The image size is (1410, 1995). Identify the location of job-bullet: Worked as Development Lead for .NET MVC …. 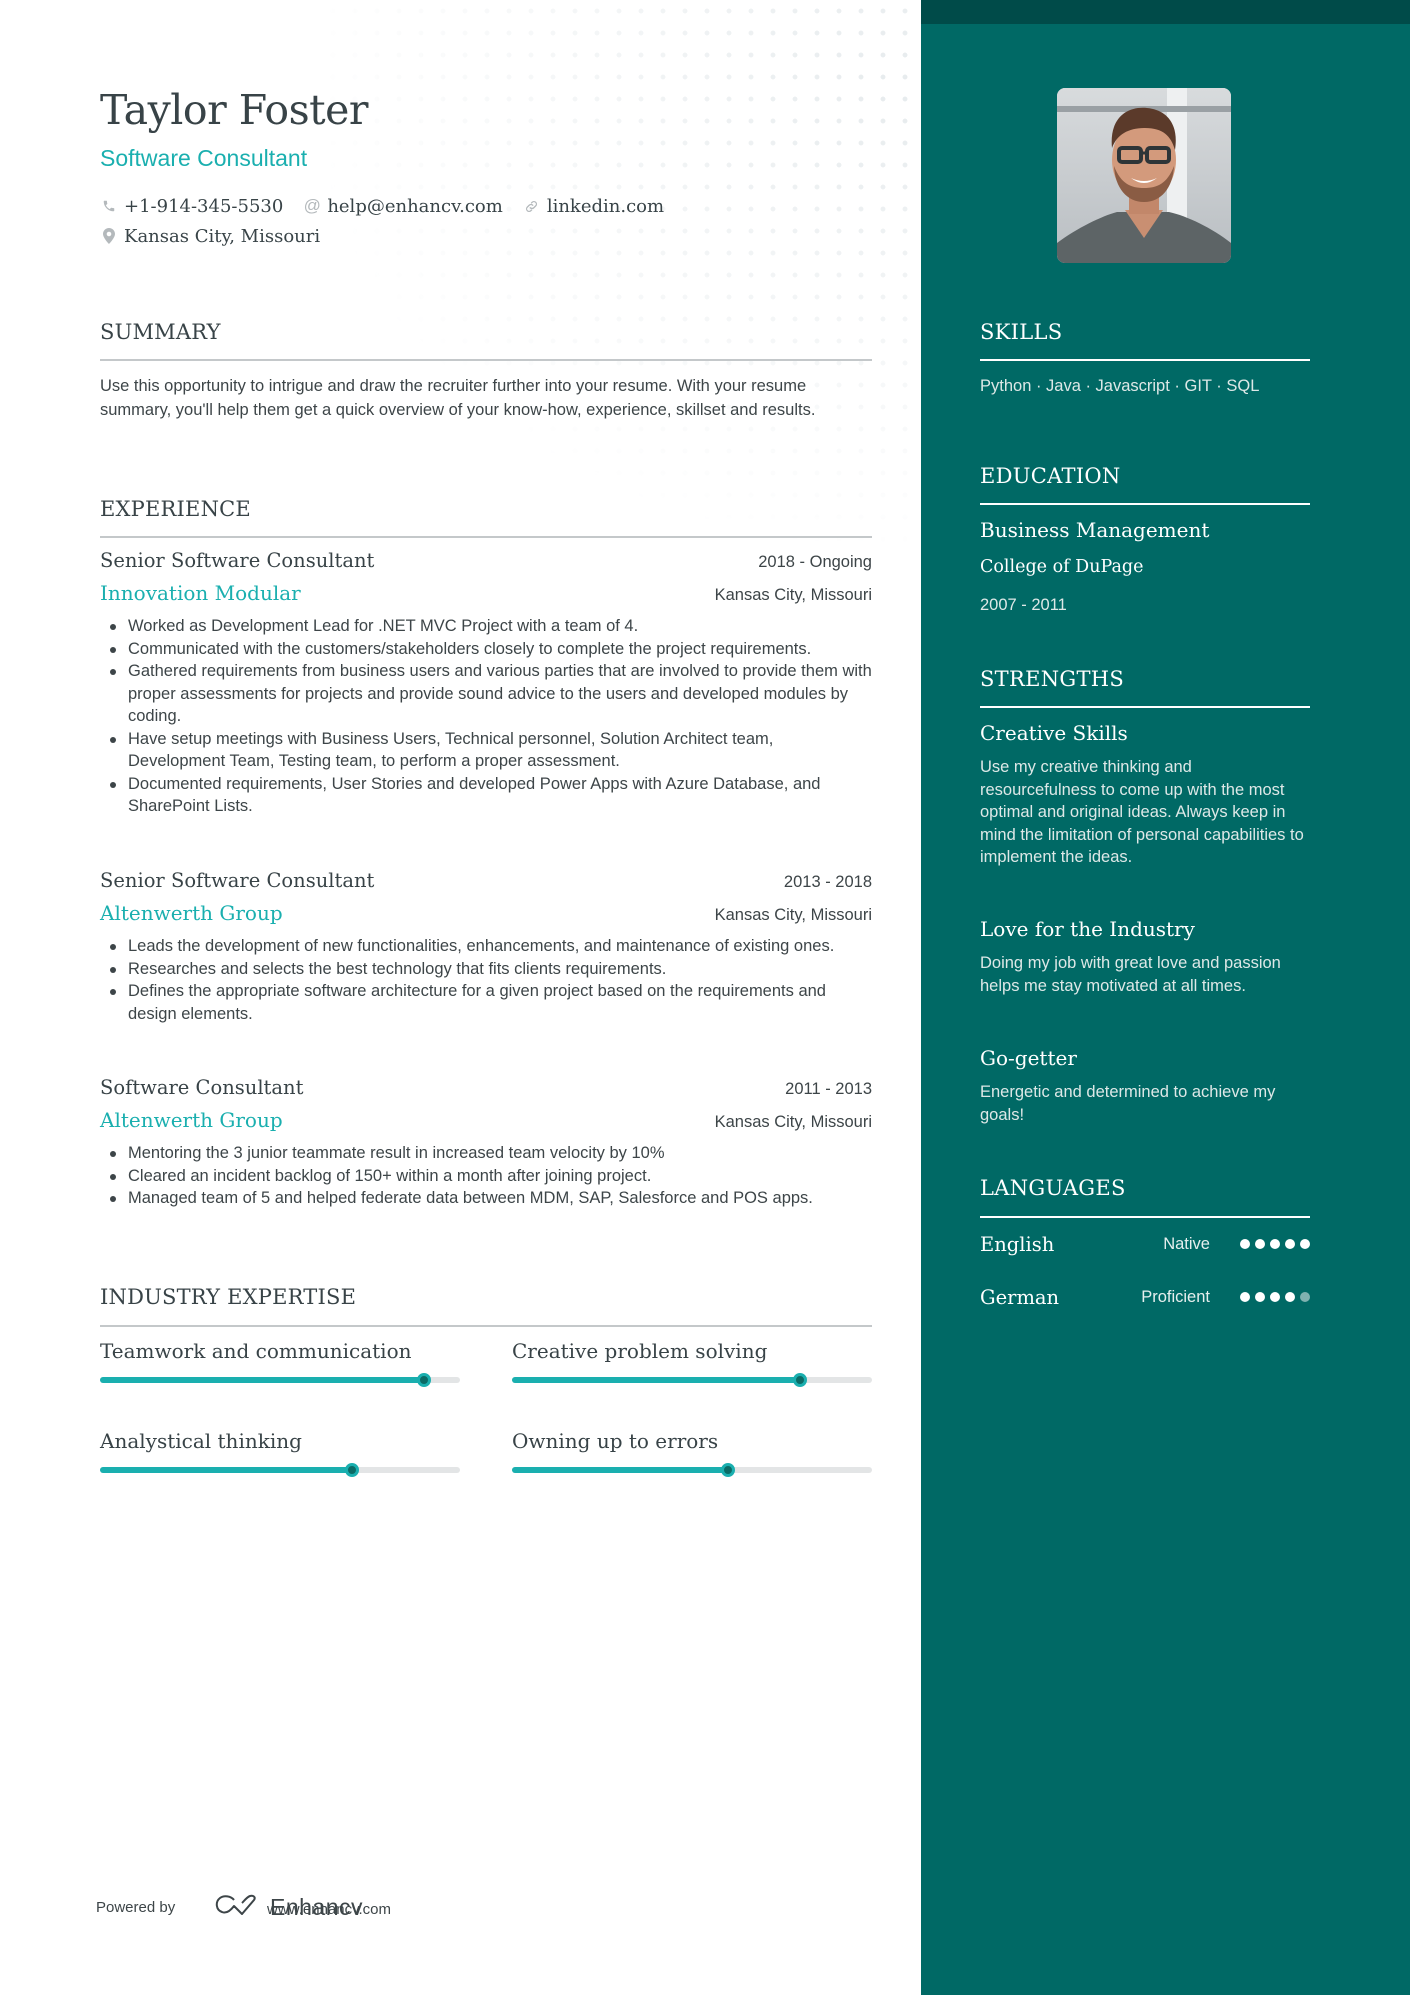
(486, 626).